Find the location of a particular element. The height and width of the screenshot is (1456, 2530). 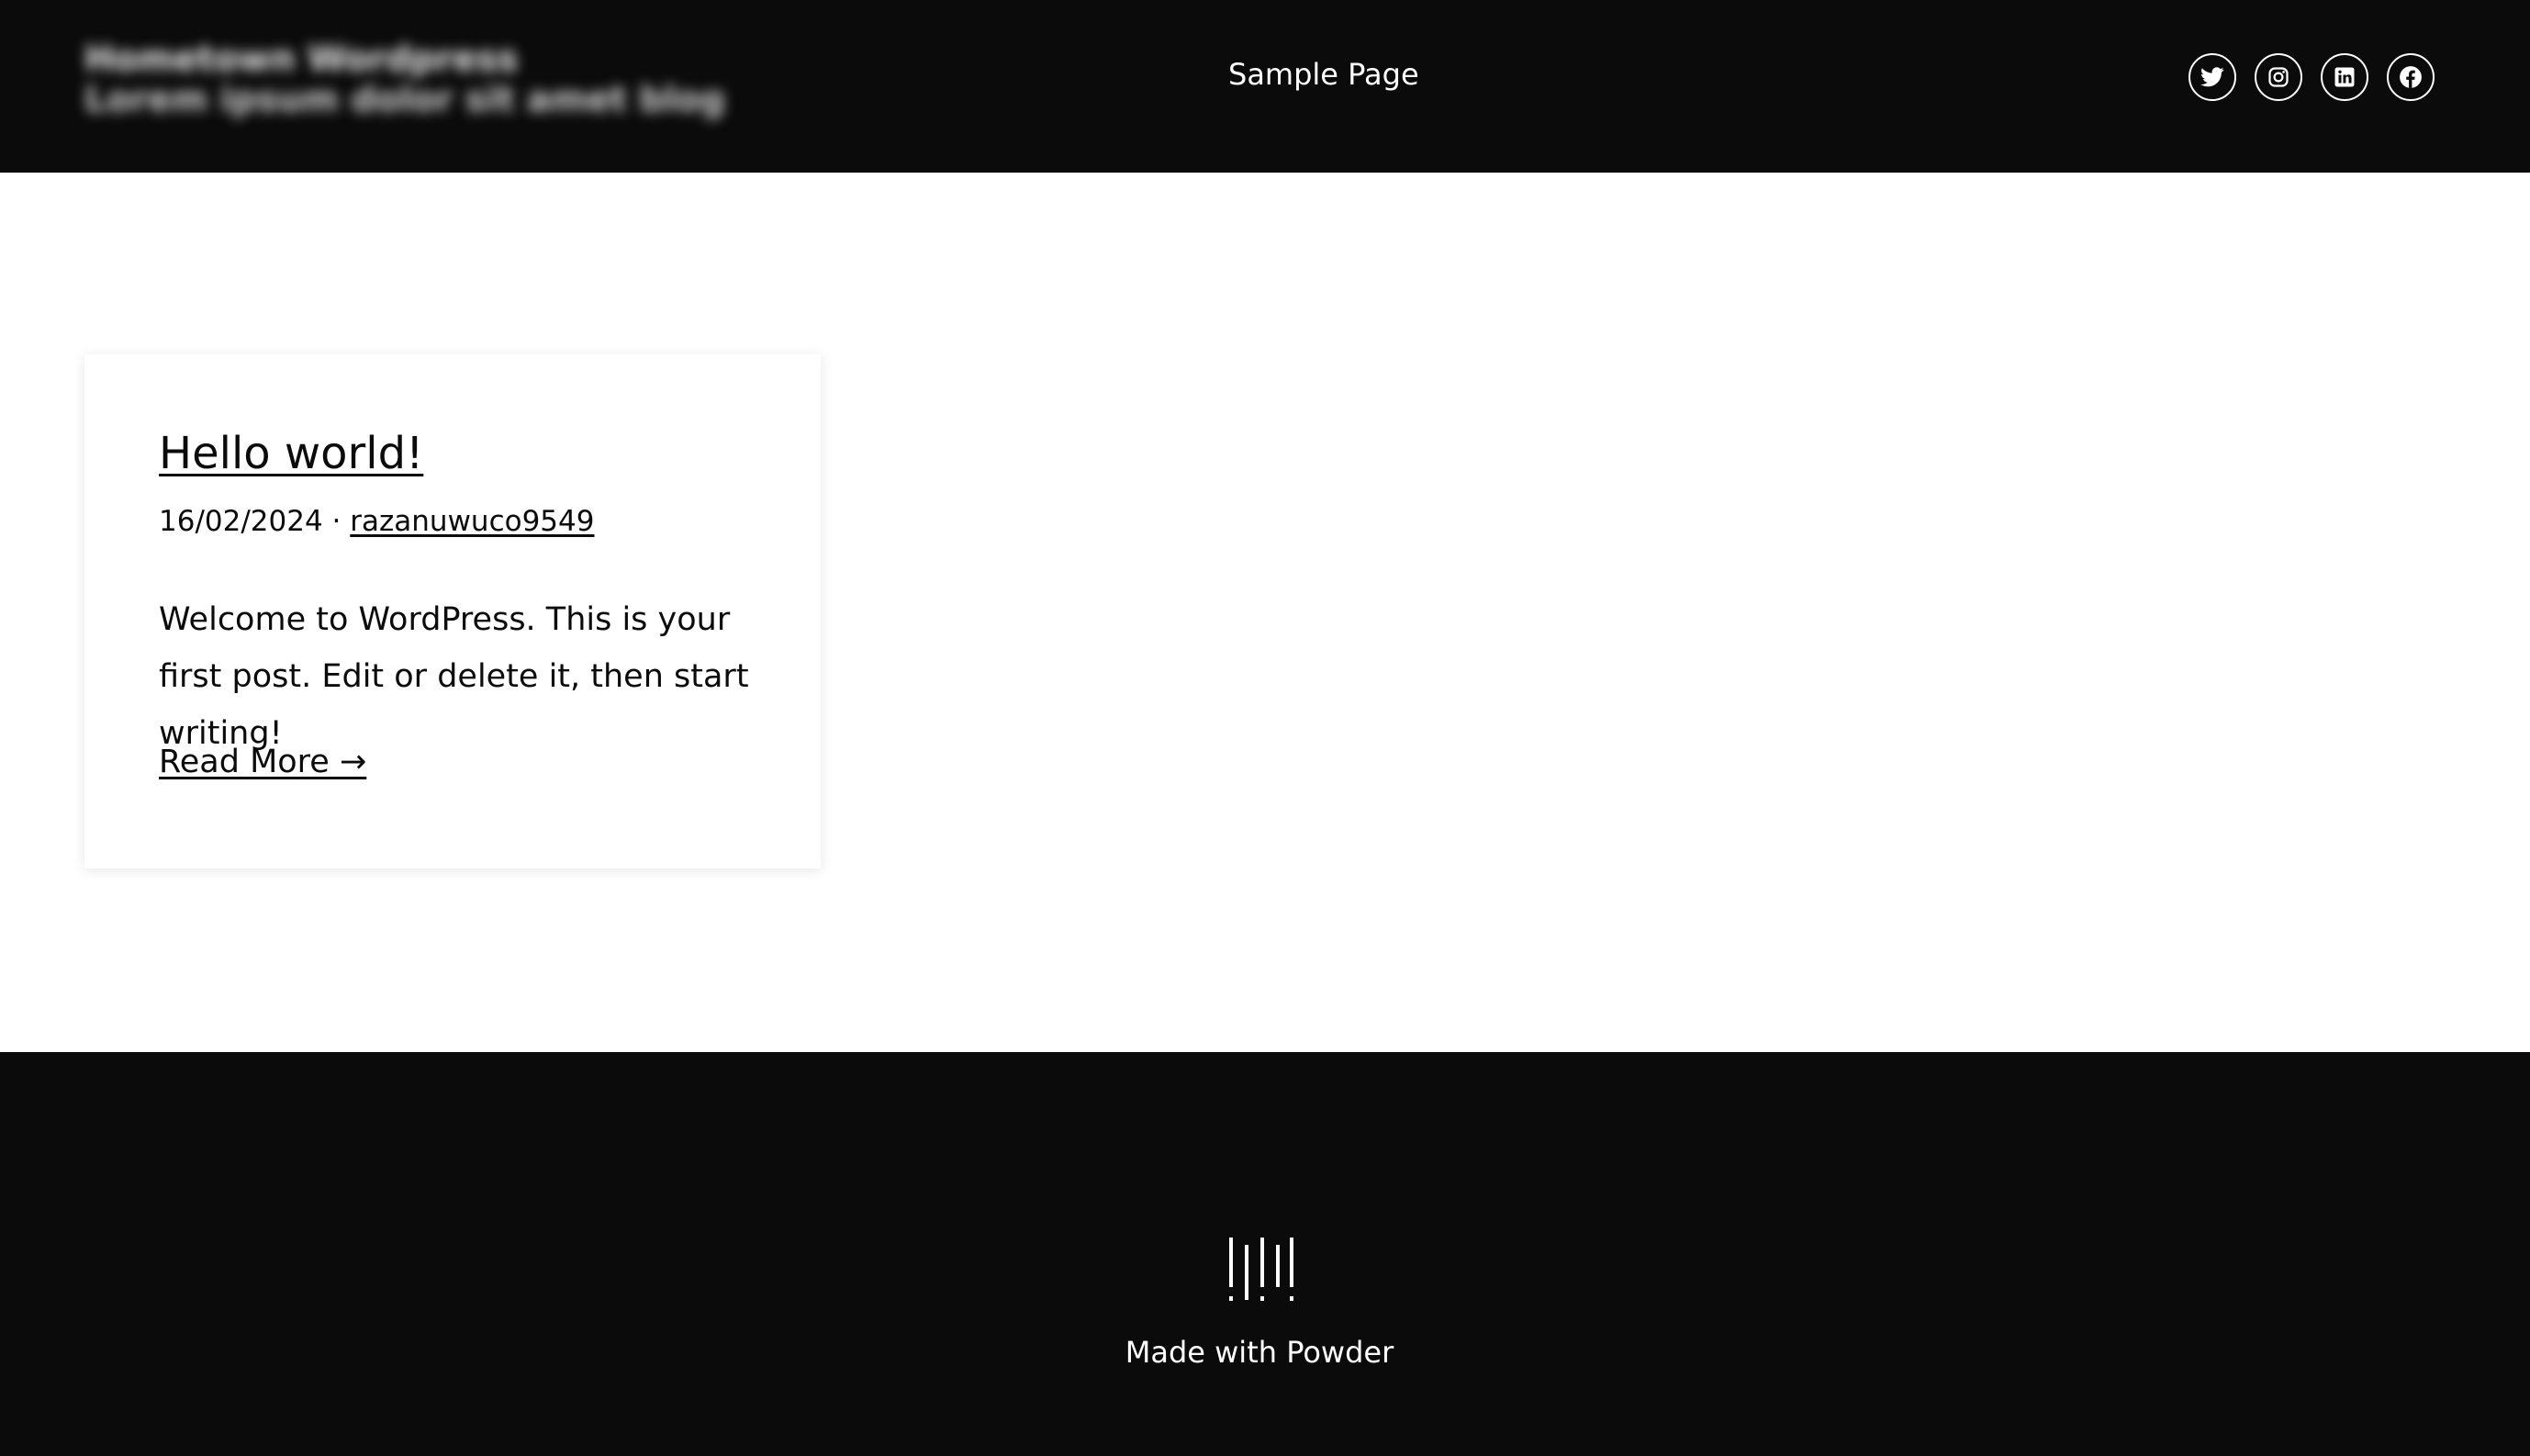

linkedin-icon is located at coordinates (2344, 77).